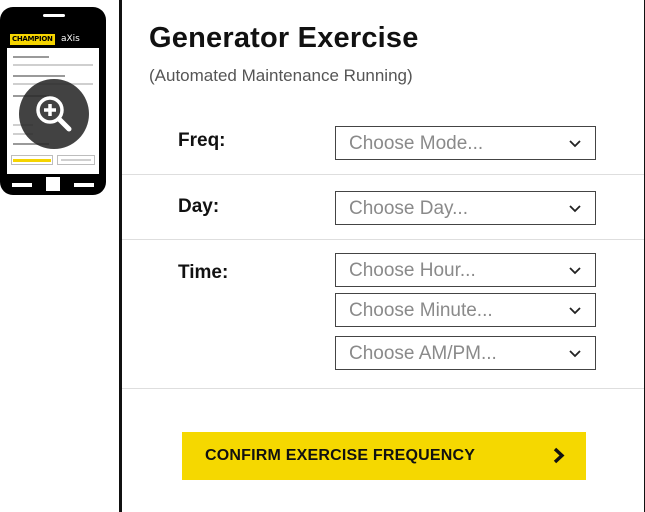 The image size is (645, 512). Describe the element at coordinates (281, 75) in the screenshot. I see `page-subtitle: (Automated Maintenance Running)` at that location.